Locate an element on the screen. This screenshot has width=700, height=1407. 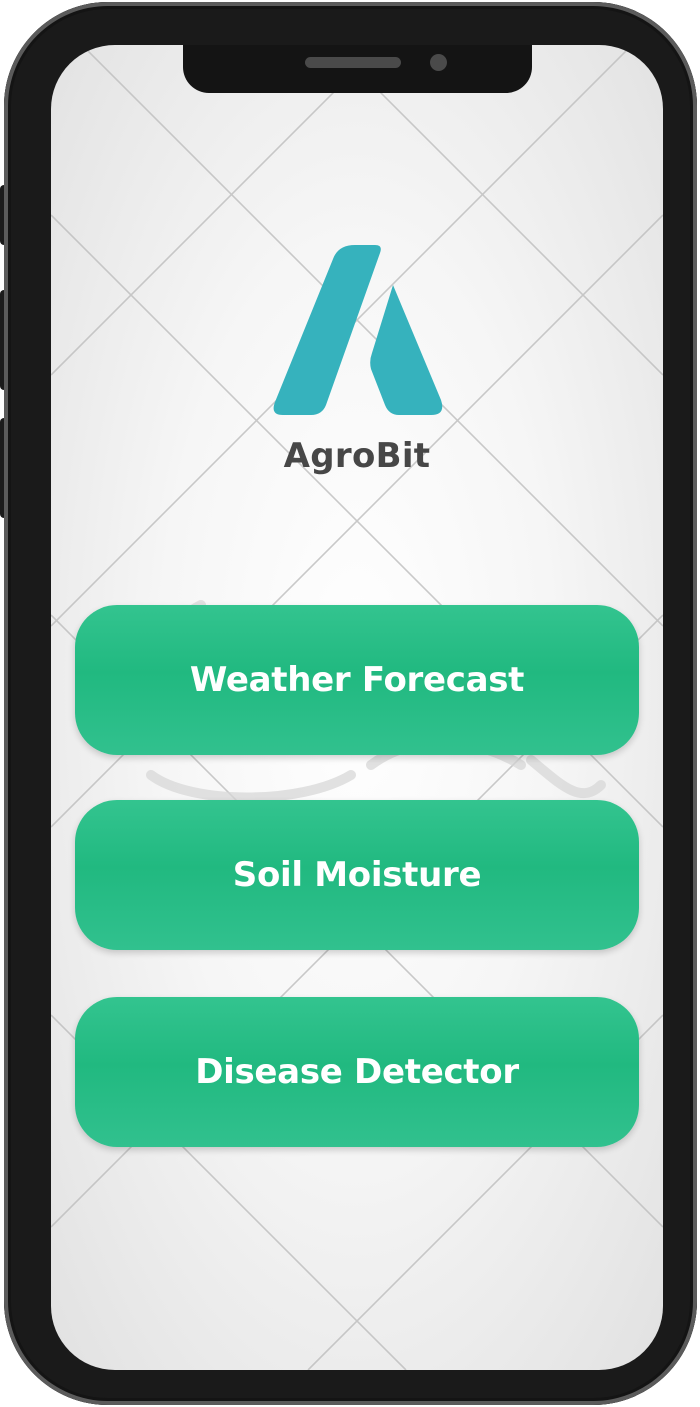
disease-detector-button: Disease Detector is located at coordinates (357, 1072).